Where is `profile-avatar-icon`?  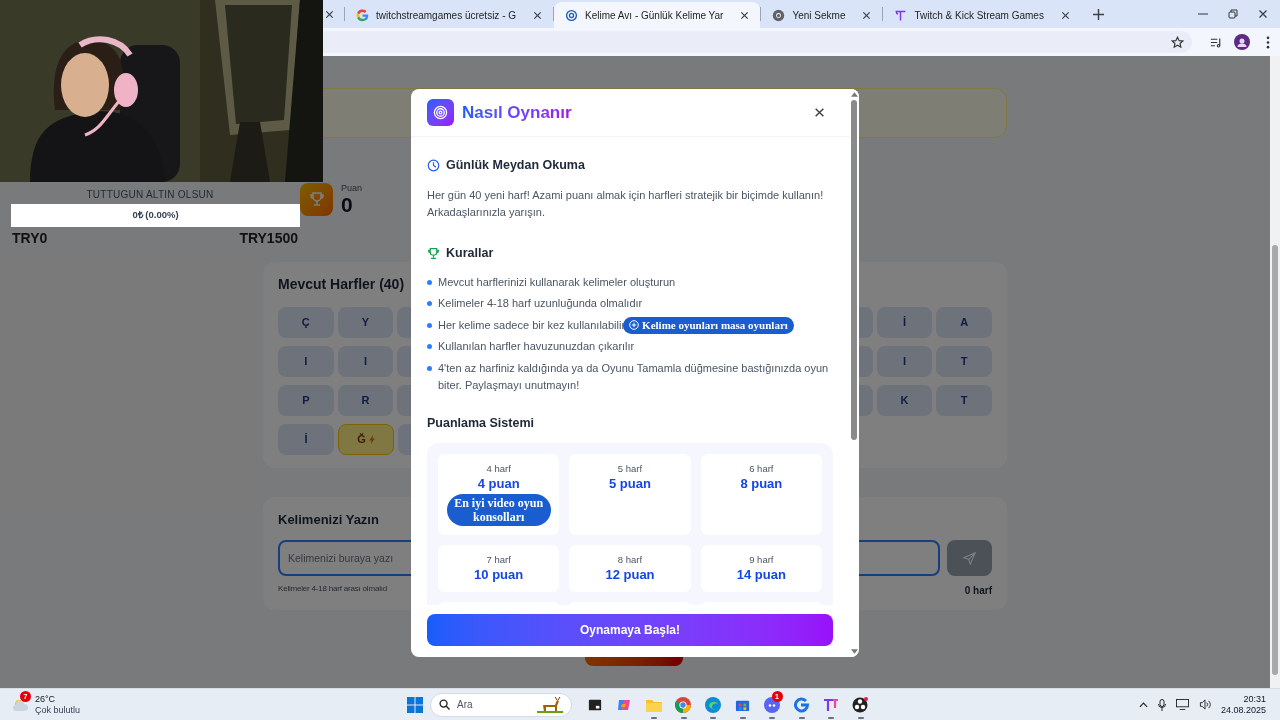 profile-avatar-icon is located at coordinates (1242, 42).